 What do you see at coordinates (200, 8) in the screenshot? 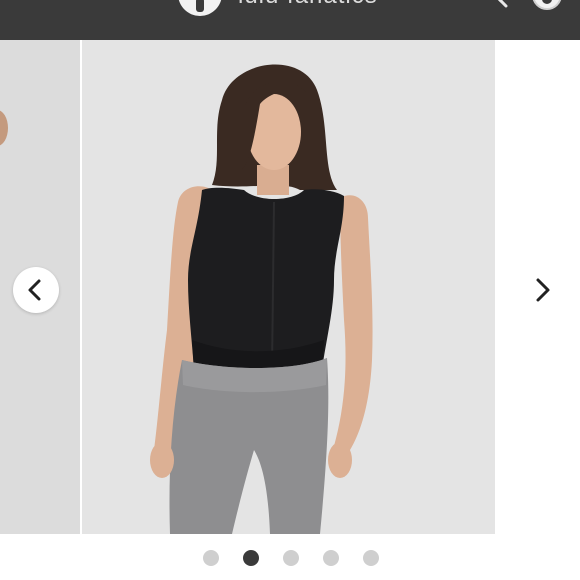
I see `logo-icon` at bounding box center [200, 8].